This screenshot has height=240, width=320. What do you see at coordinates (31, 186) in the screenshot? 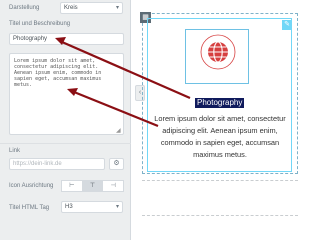
I see `icon-align-label: Icon Ausrichtung` at bounding box center [31, 186].